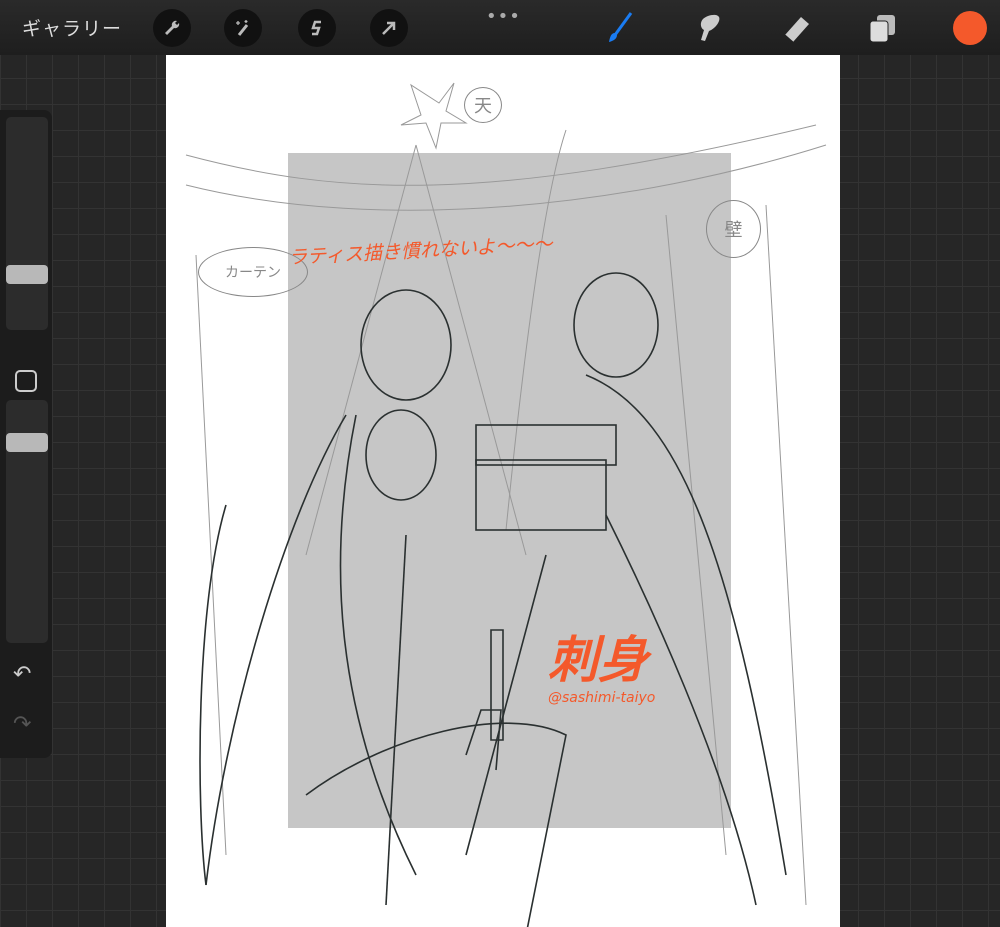 This screenshot has width=1000, height=927. What do you see at coordinates (27, 223) in the screenshot?
I see `brush-size-slider` at bounding box center [27, 223].